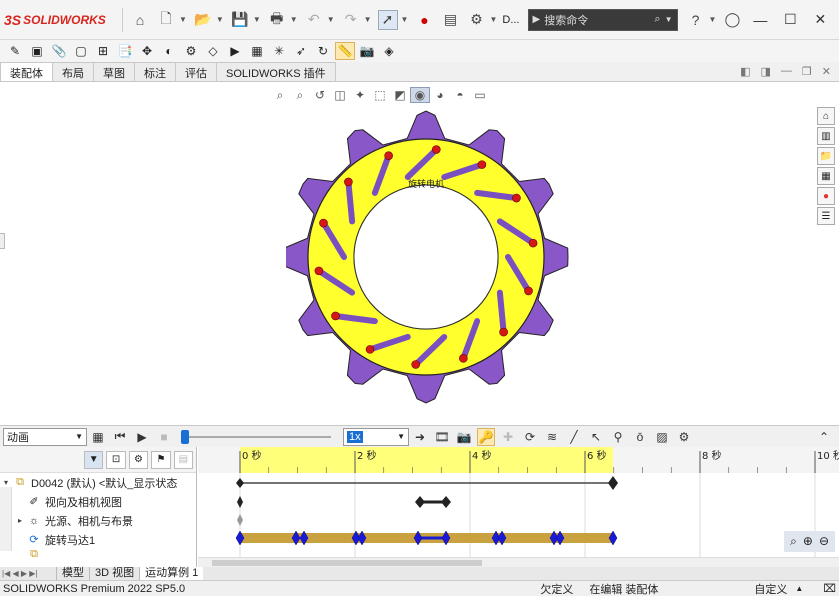  Describe the element at coordinates (486, 436) in the screenshot. I see `autokey-icon: 🔑` at that location.